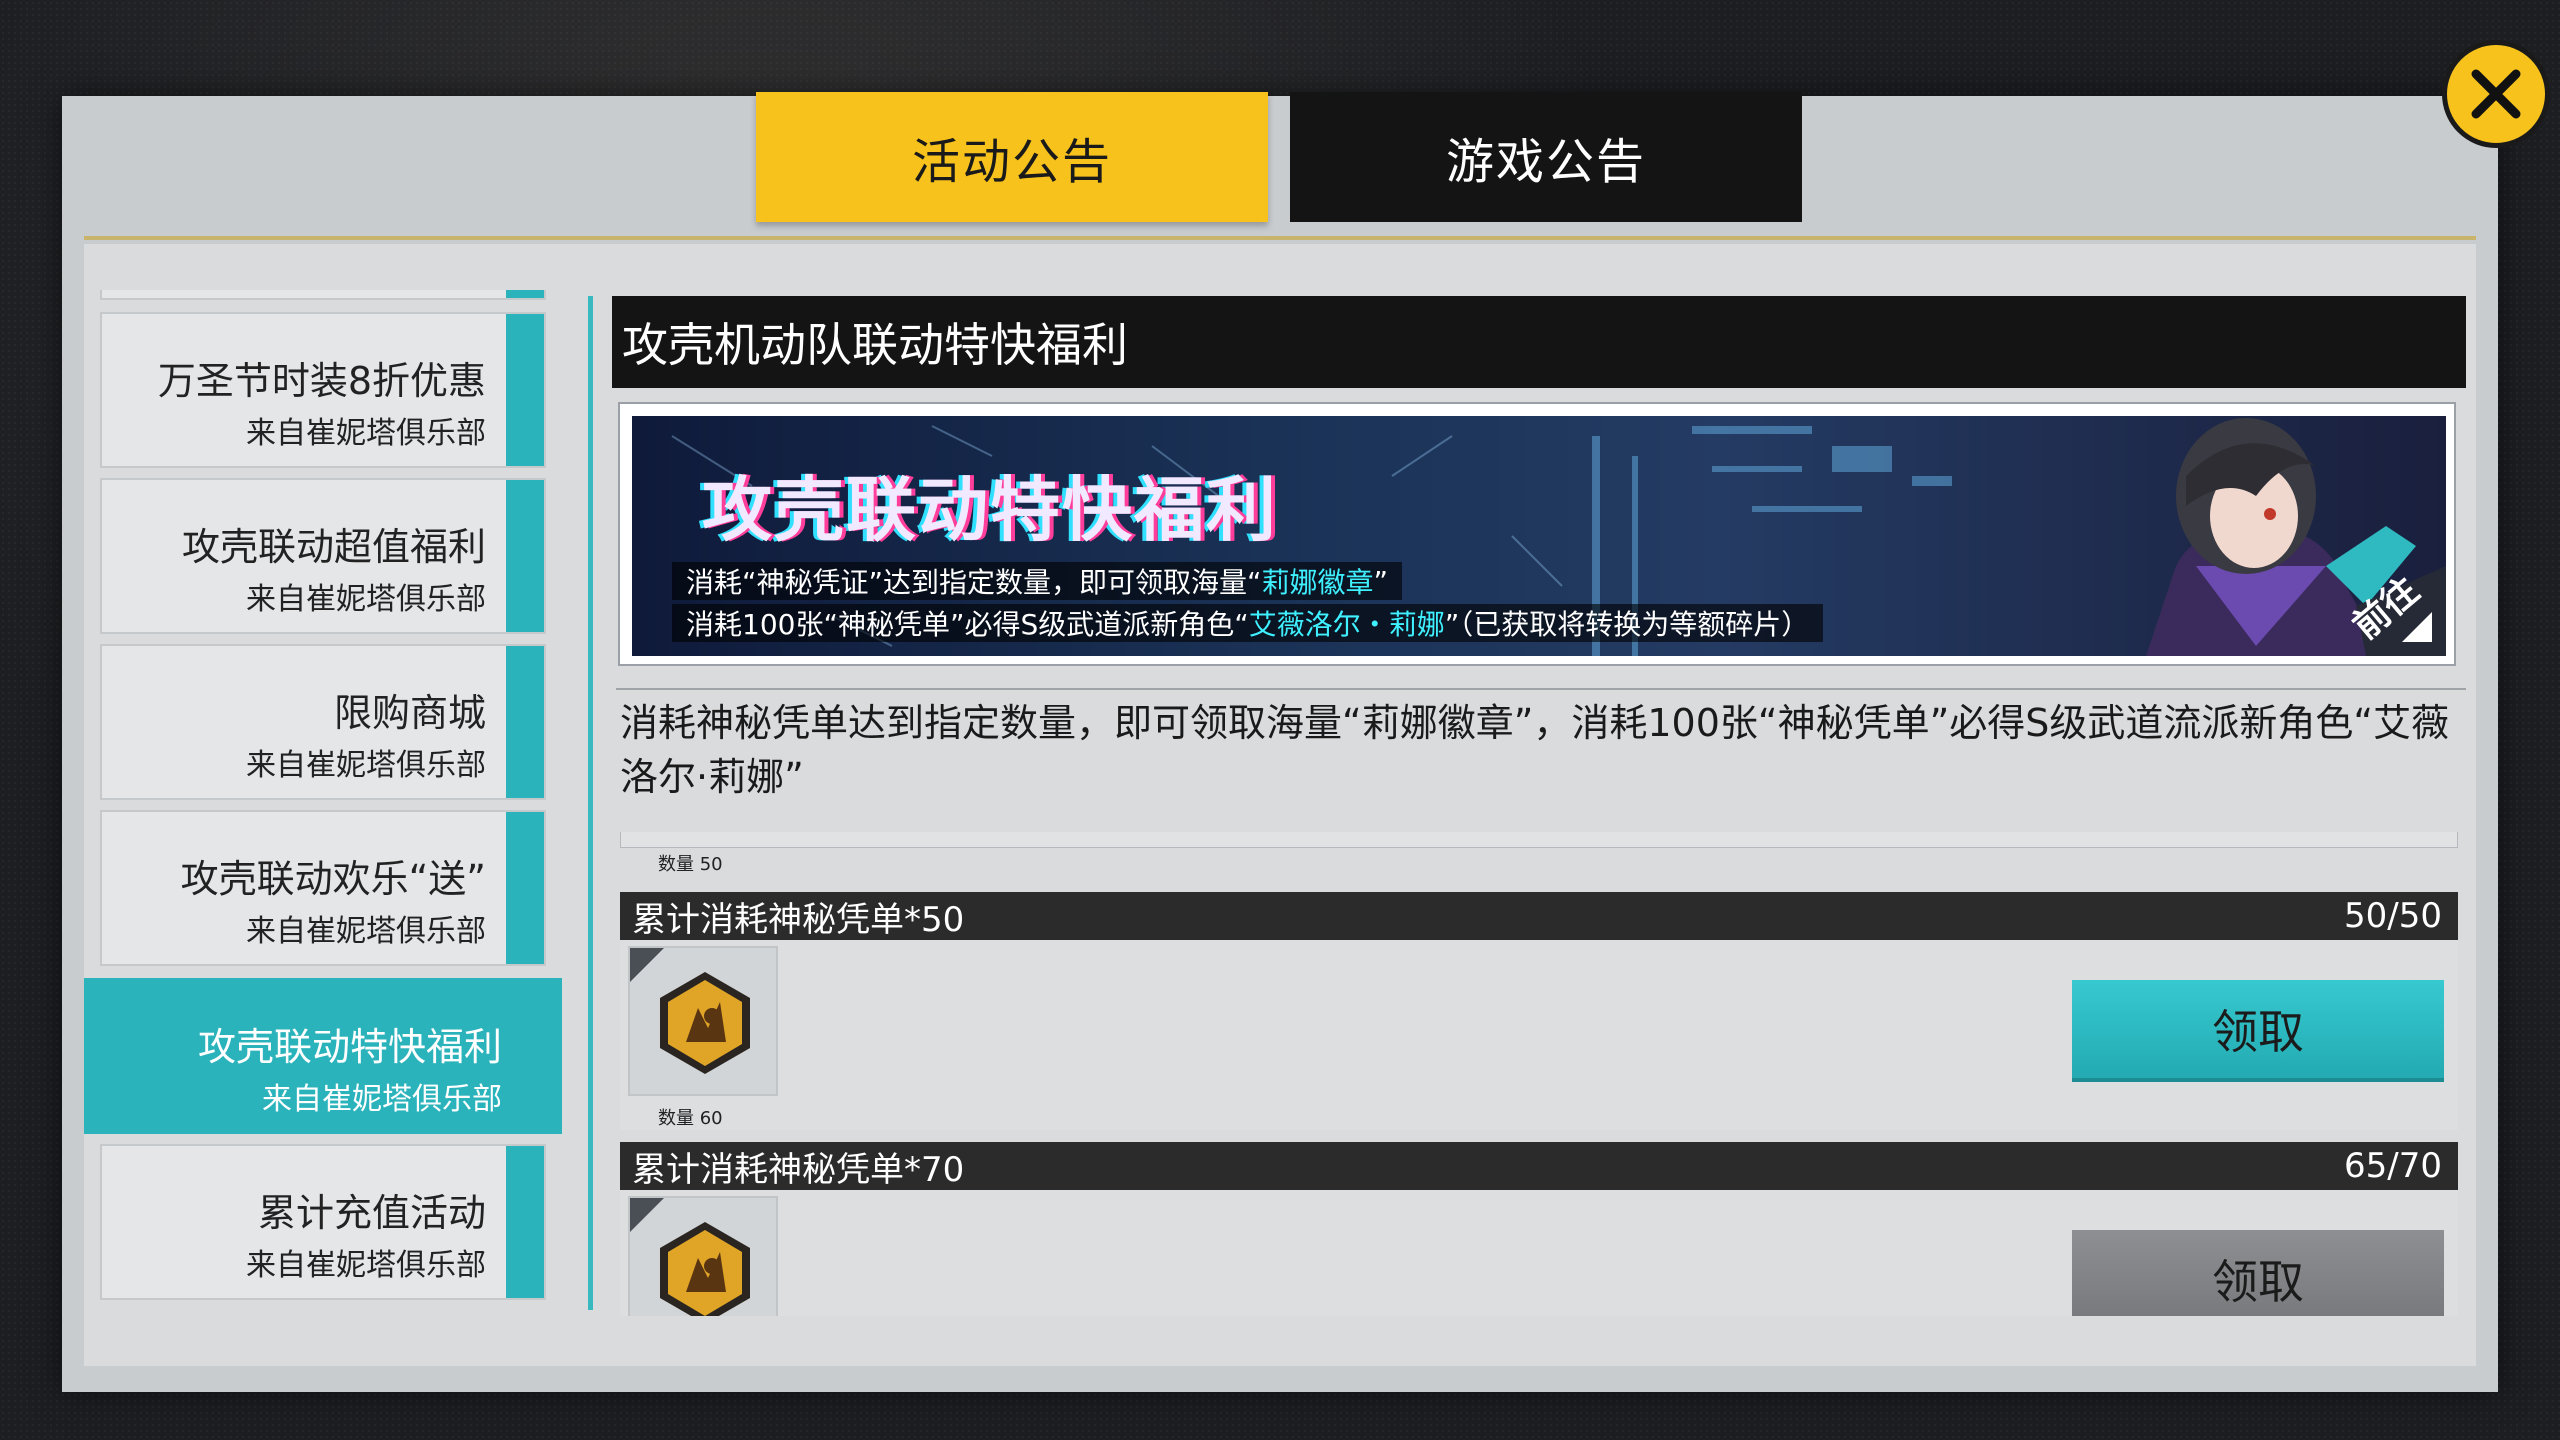 Image resolution: width=2560 pixels, height=1440 pixels. I want to click on task-progress: 50/50, so click(2393, 916).